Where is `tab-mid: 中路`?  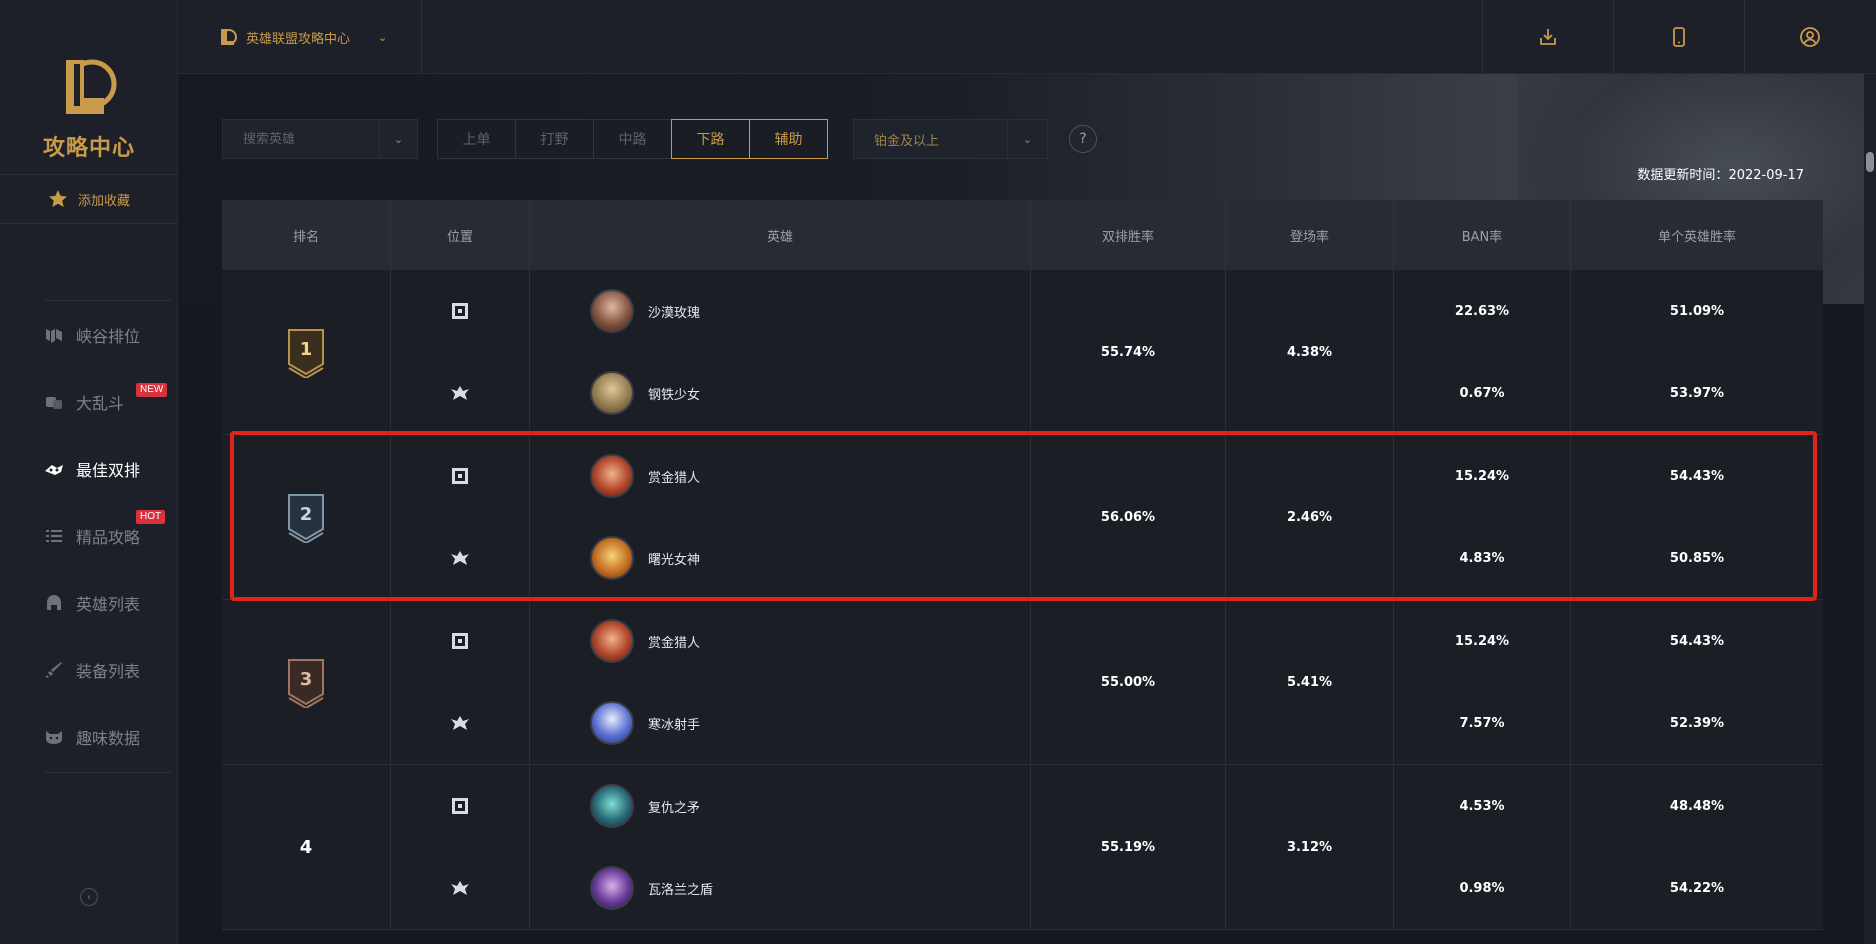
tab-mid: 中路 is located at coordinates (632, 139).